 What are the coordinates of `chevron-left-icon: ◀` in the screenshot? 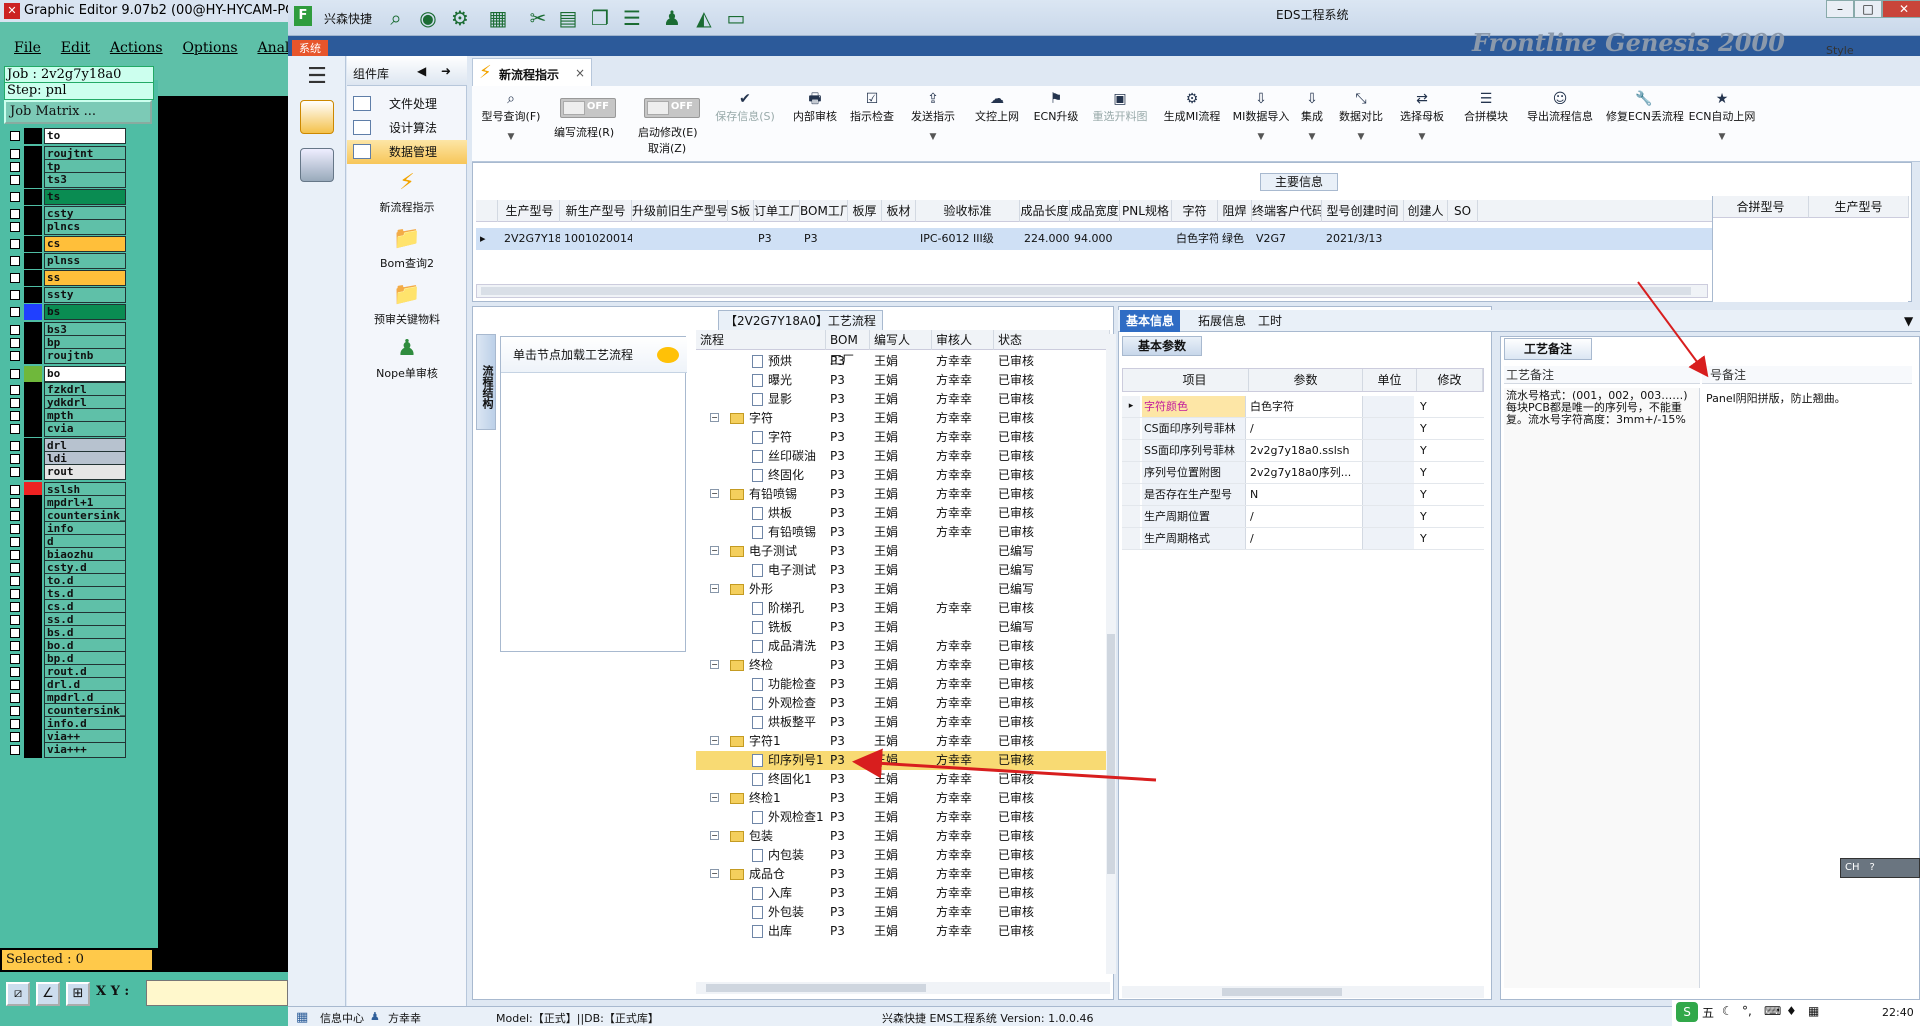 It's located at (421, 71).